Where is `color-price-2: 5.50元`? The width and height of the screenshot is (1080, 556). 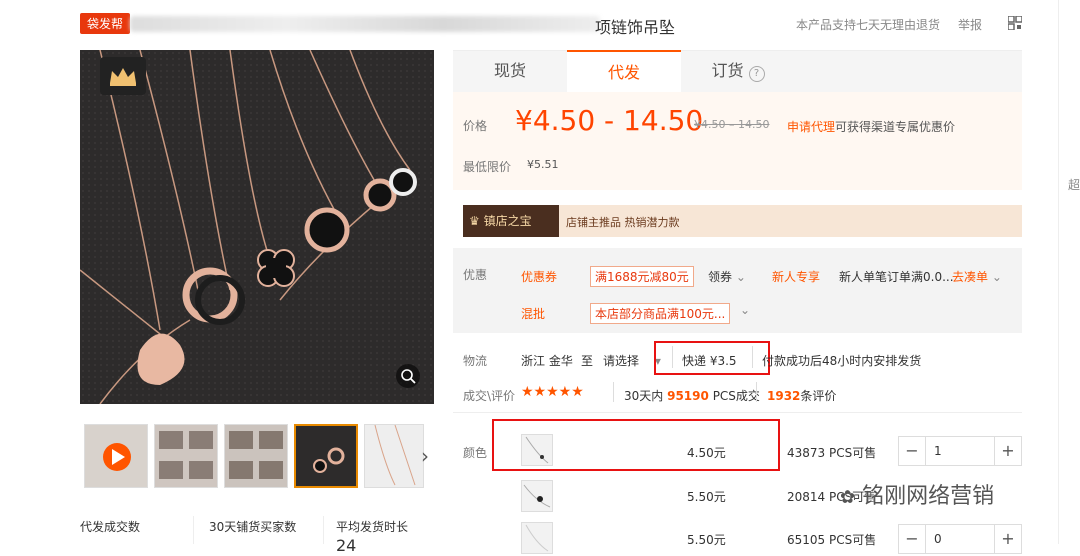
color-price-2: 5.50元 is located at coordinates (706, 497).